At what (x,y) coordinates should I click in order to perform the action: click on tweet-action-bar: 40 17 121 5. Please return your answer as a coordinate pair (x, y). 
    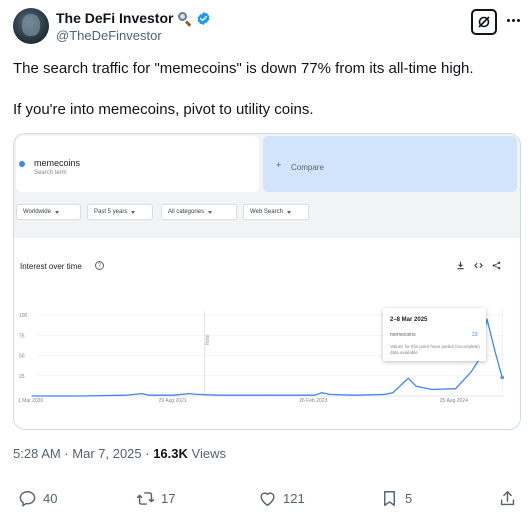
    Looking at the image, I should click on (265, 499).